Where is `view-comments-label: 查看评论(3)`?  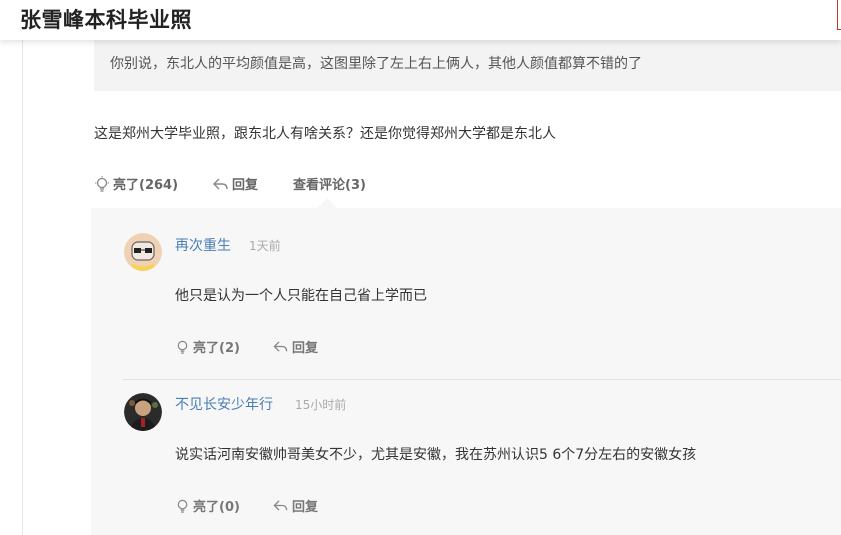
view-comments-label: 查看评论(3) is located at coordinates (329, 185).